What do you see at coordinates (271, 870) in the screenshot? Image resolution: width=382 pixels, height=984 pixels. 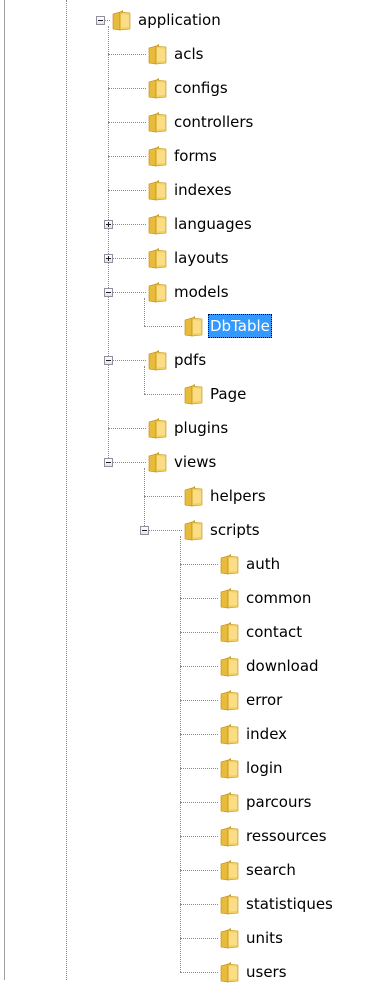 I see `tree-node-search: search` at bounding box center [271, 870].